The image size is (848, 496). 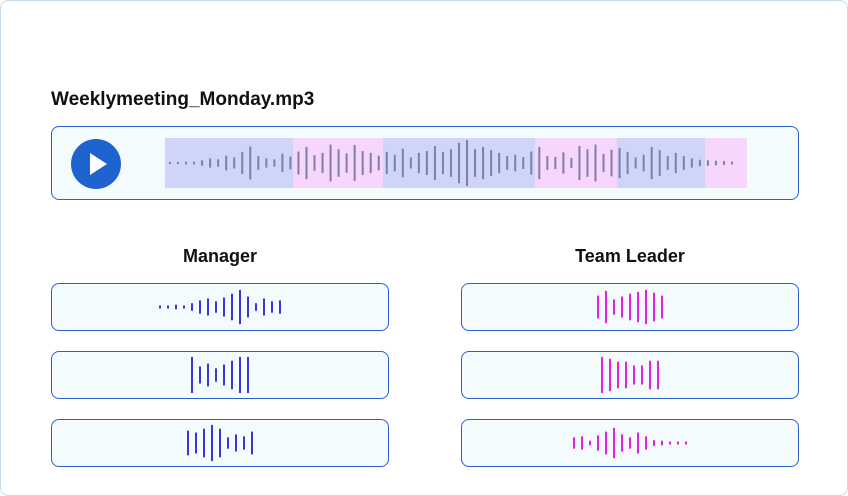 What do you see at coordinates (183, 99) in the screenshot?
I see `file-title: Weeklymeeting_Monday.mp3` at bounding box center [183, 99].